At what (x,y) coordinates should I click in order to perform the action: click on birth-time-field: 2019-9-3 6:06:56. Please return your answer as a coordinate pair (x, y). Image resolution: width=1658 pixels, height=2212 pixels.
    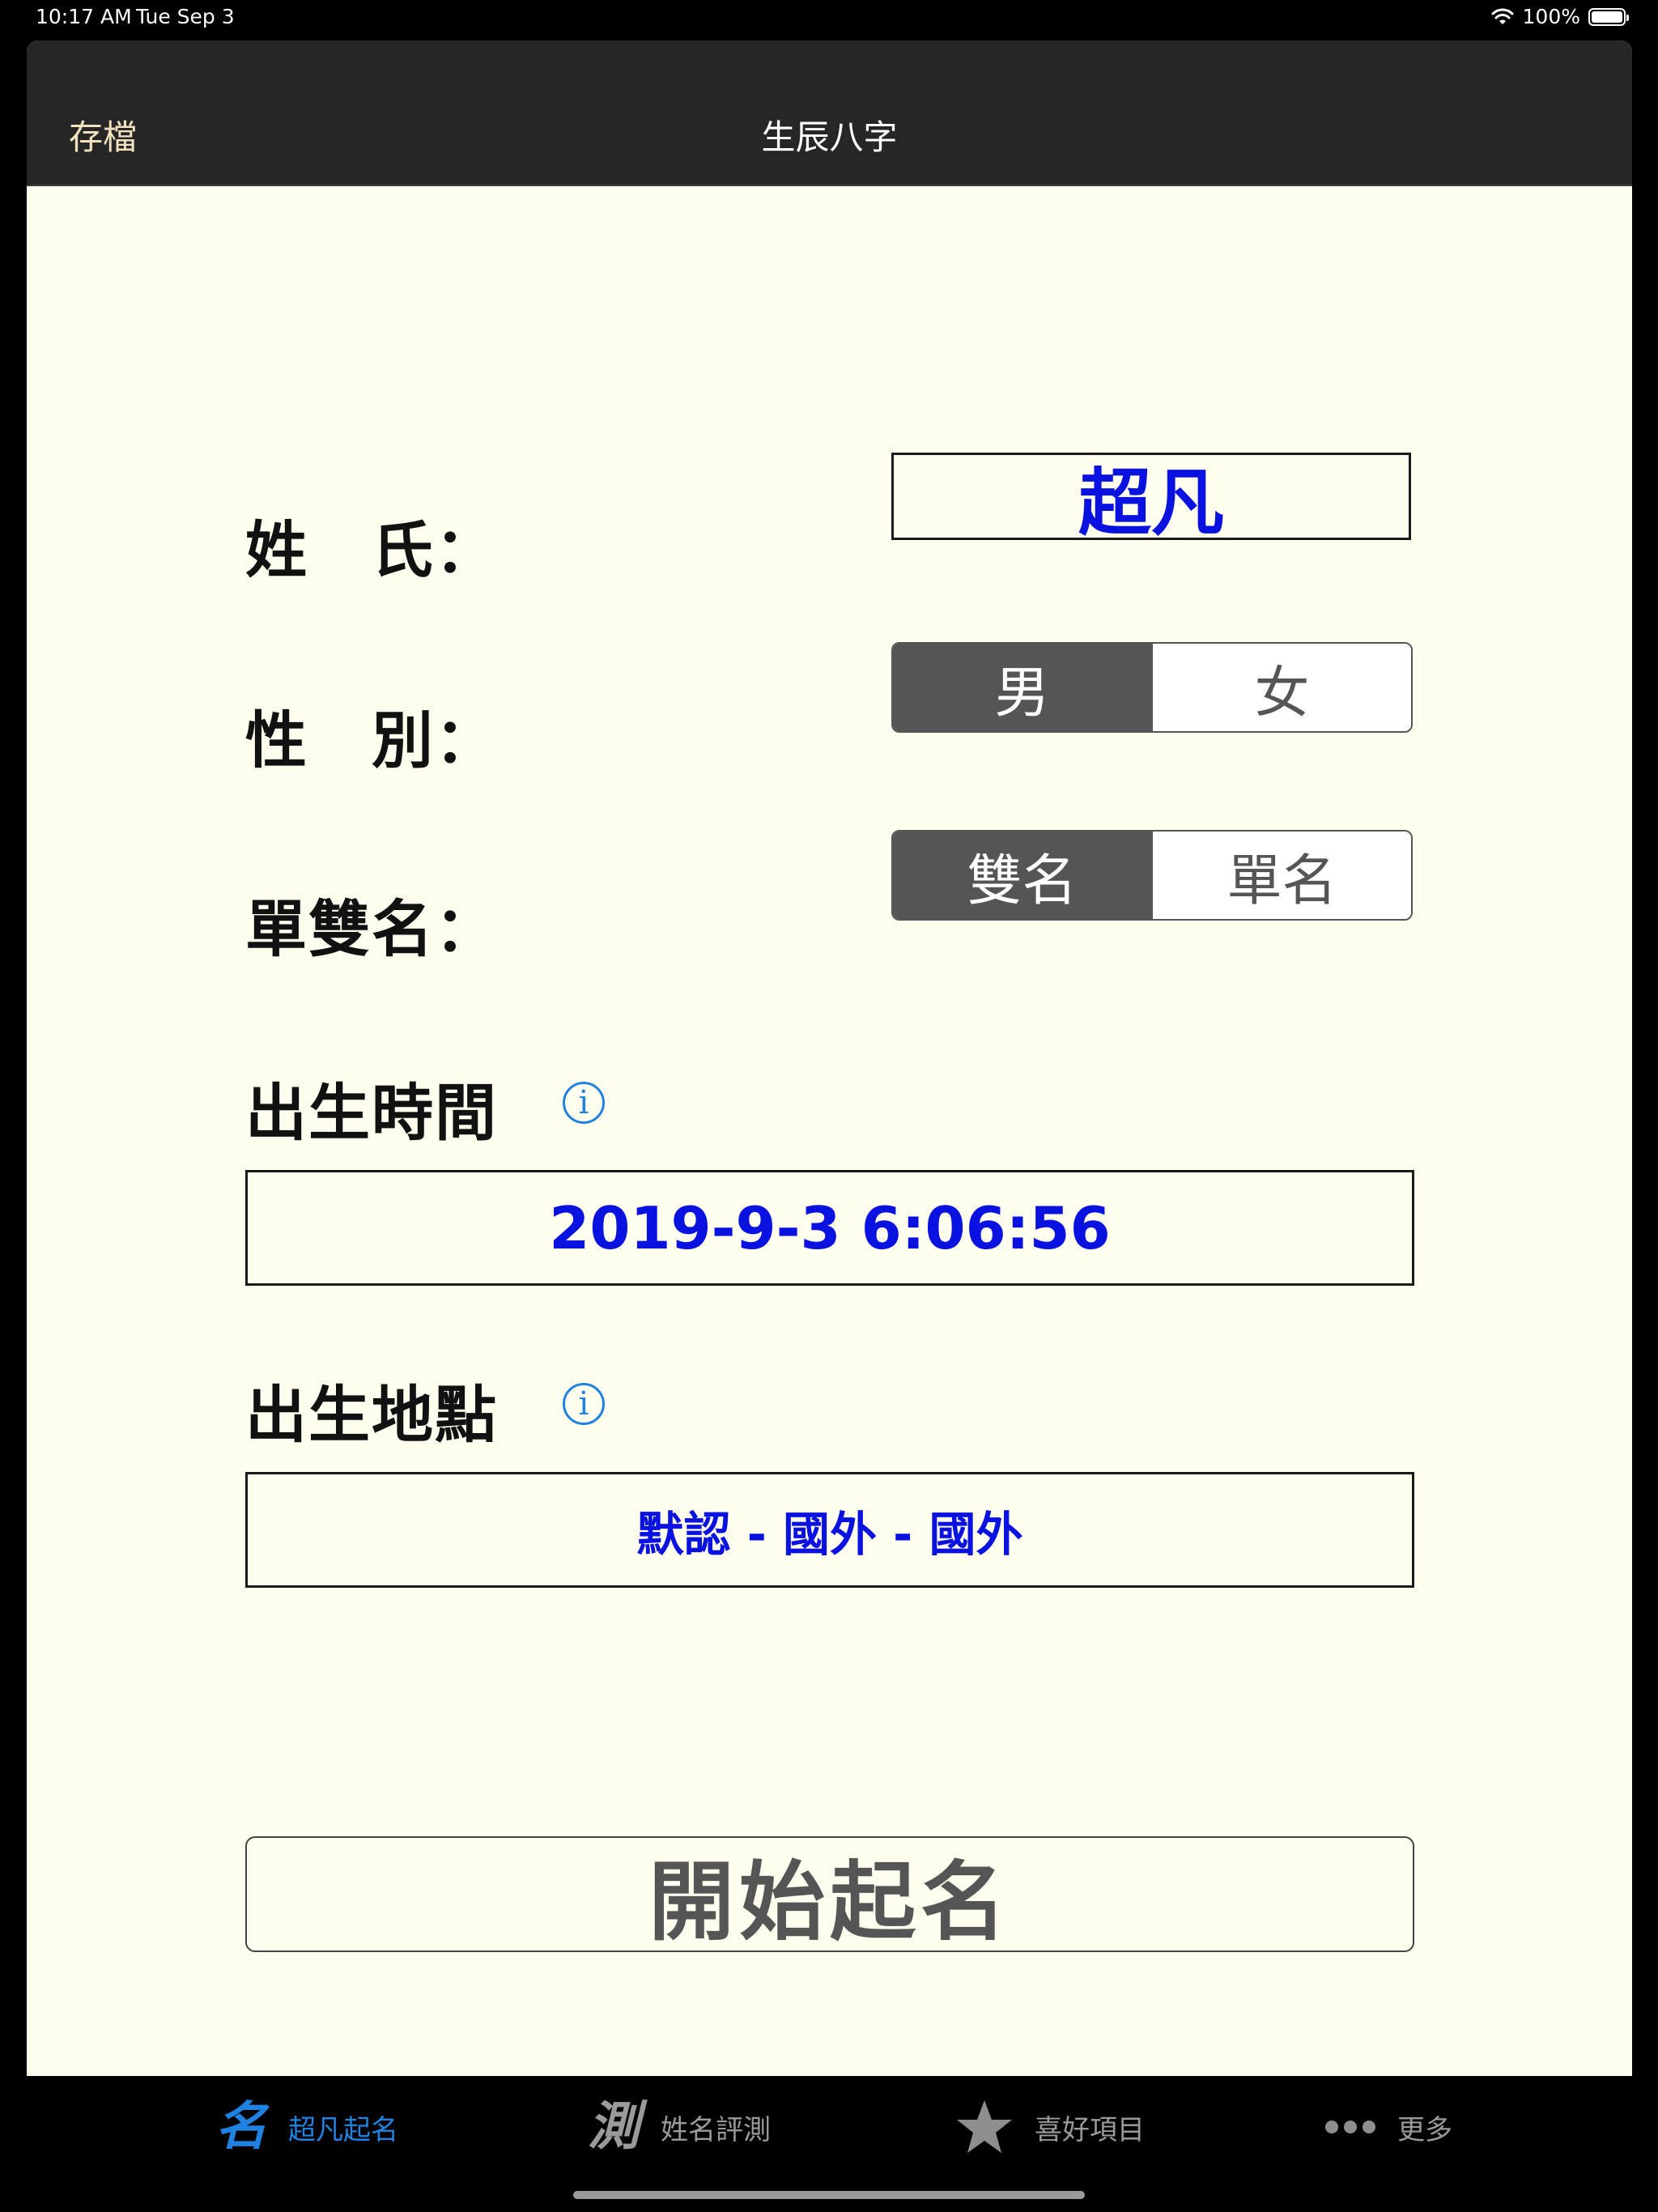
    Looking at the image, I should click on (829, 1228).